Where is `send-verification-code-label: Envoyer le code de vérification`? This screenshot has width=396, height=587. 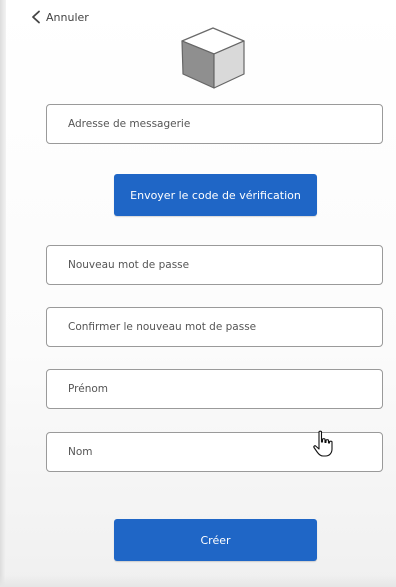 send-verification-code-label: Envoyer le code de vérification is located at coordinates (215, 195).